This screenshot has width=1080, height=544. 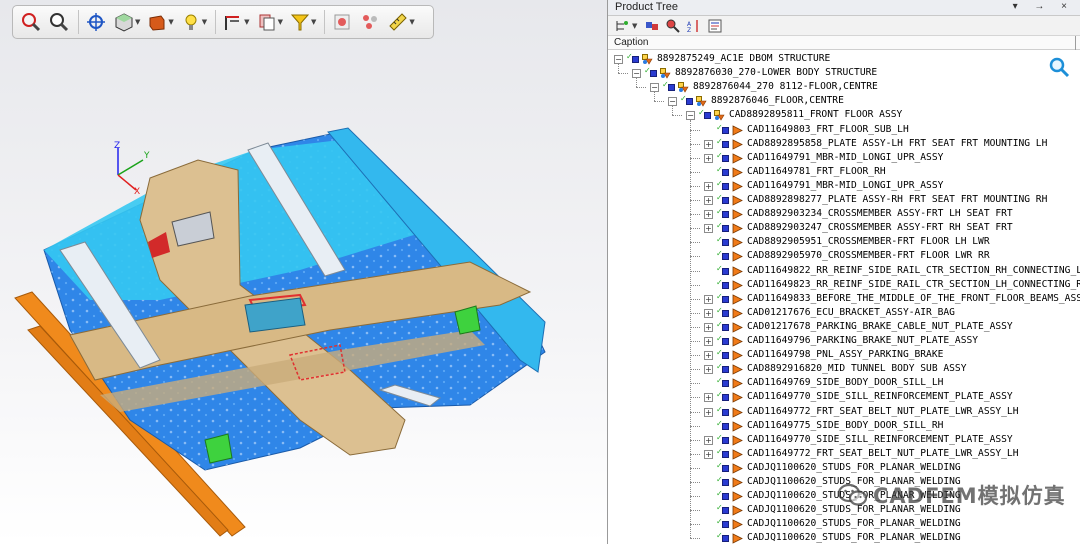 I want to click on tree-node-label: 8892876046_FLOOR,CENTRE, so click(x=777, y=101).